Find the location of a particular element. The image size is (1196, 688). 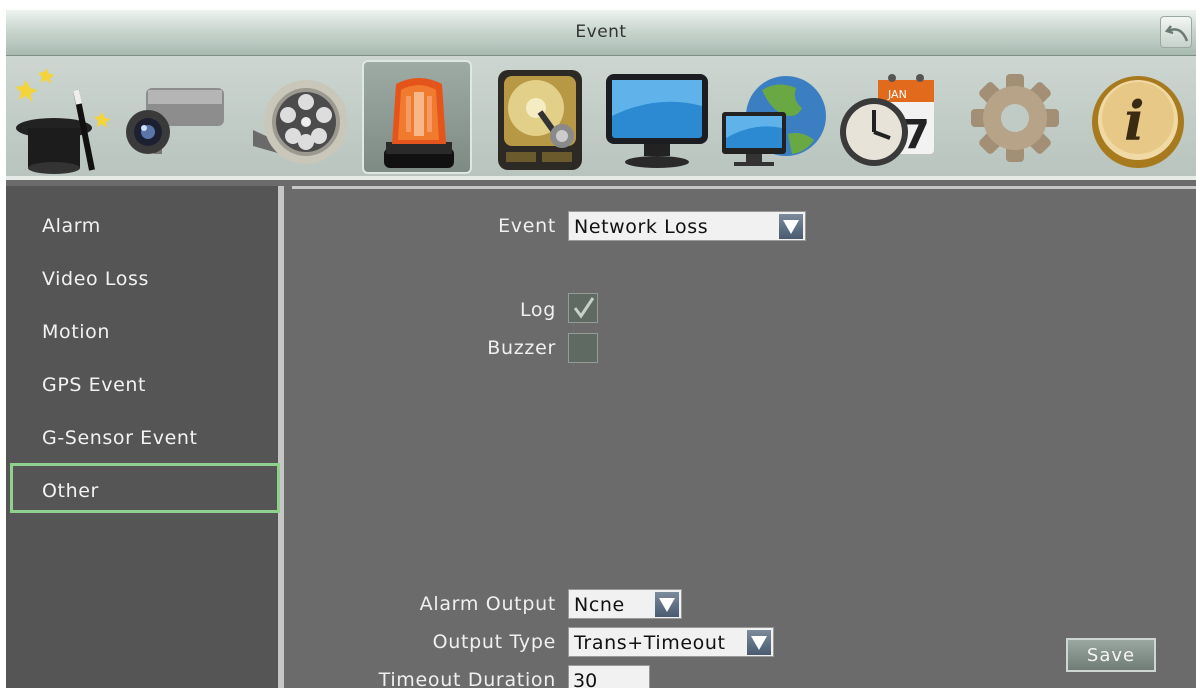

sidebar-item-g-sensor-event: G-Sensor Event is located at coordinates (145, 435).